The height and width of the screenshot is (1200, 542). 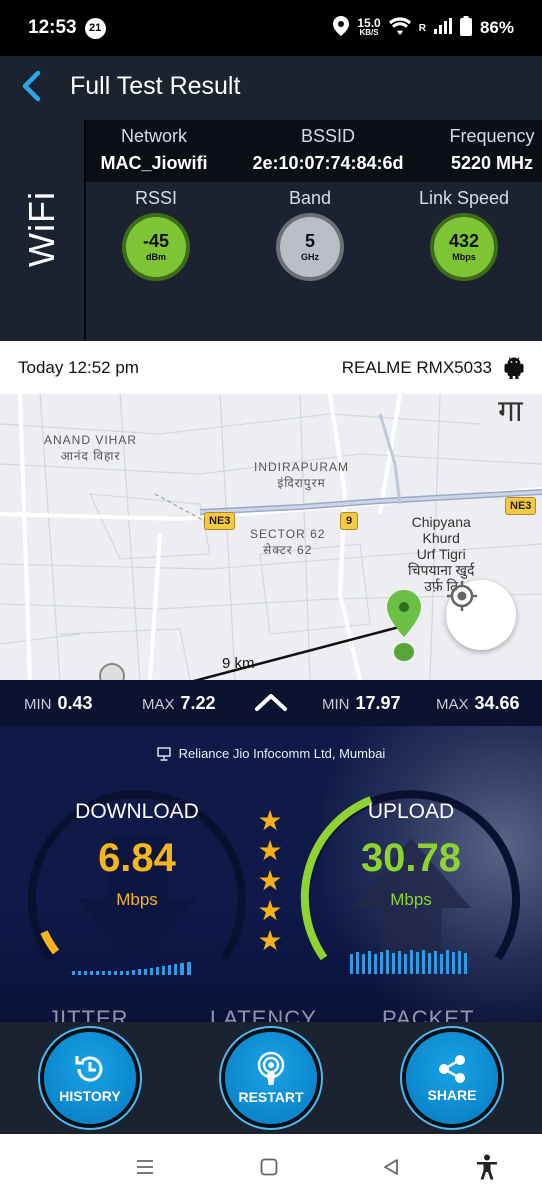 What do you see at coordinates (154, 163) in the screenshot?
I see `network-value: MAC_Jiowifi` at bounding box center [154, 163].